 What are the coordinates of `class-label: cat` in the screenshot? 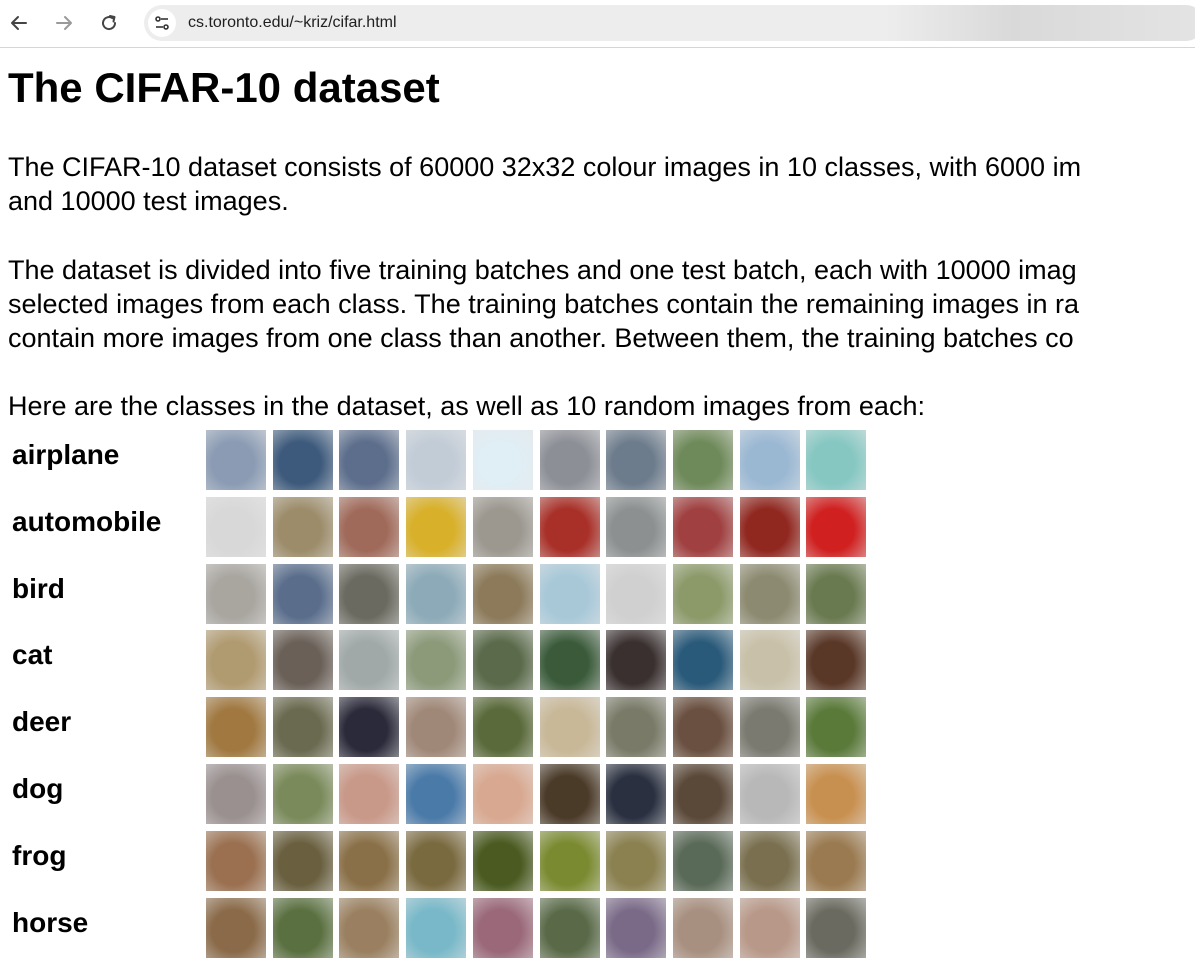 It's located at (32, 655).